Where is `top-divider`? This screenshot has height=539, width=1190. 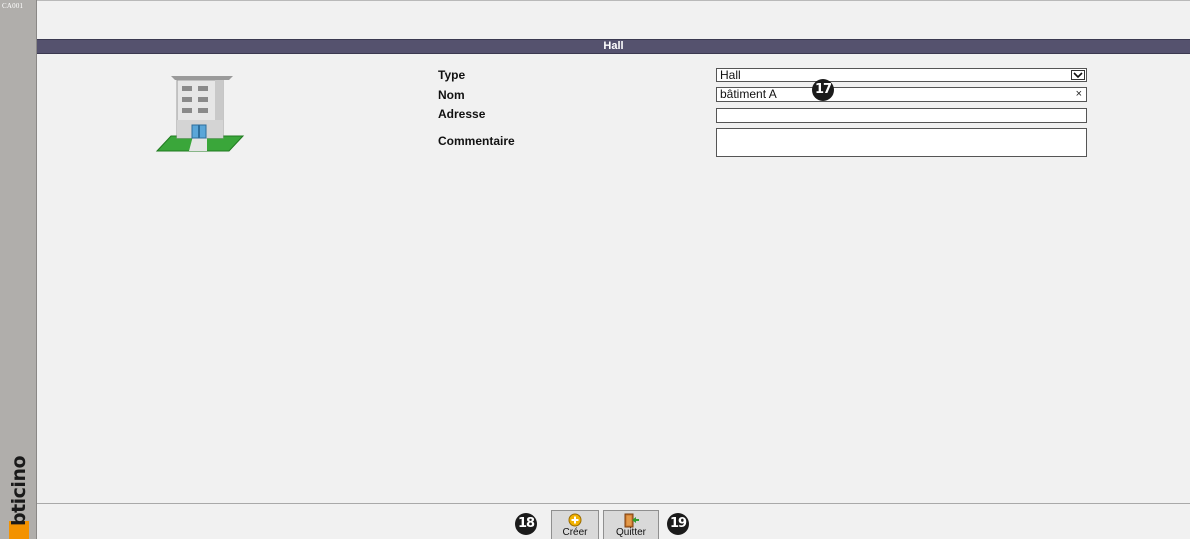
top-divider is located at coordinates (613, 0).